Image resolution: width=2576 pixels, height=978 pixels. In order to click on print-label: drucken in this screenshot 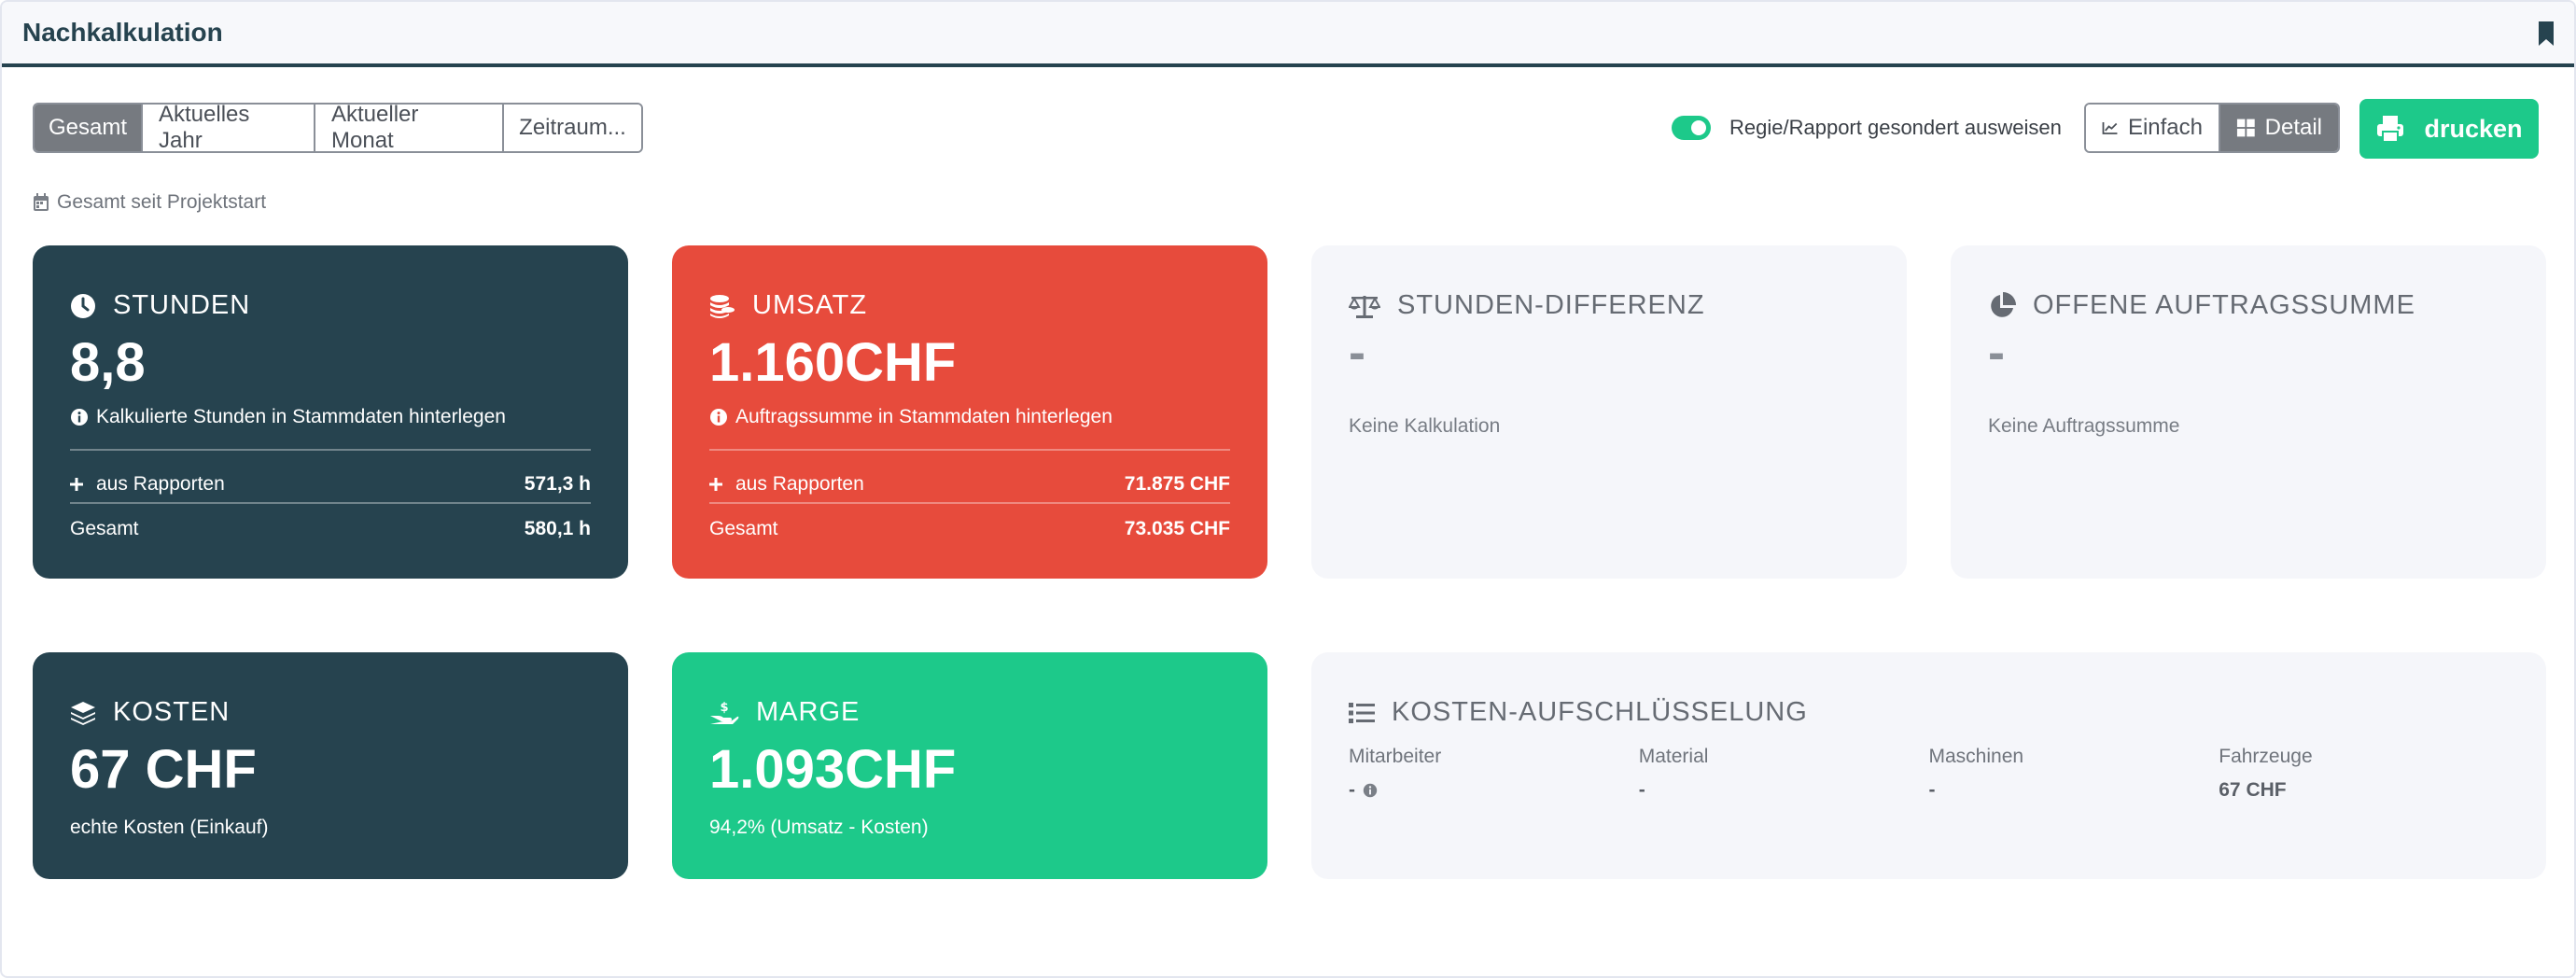, I will do `click(2473, 128)`.